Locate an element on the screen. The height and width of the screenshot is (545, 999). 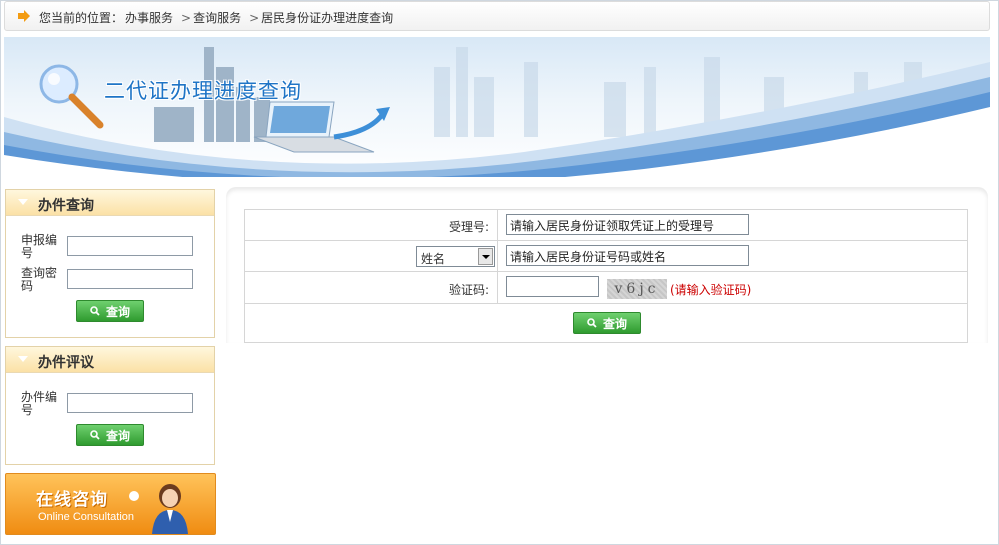
review-panel: 办件评议 办件编号 查询 is located at coordinates (110, 405).